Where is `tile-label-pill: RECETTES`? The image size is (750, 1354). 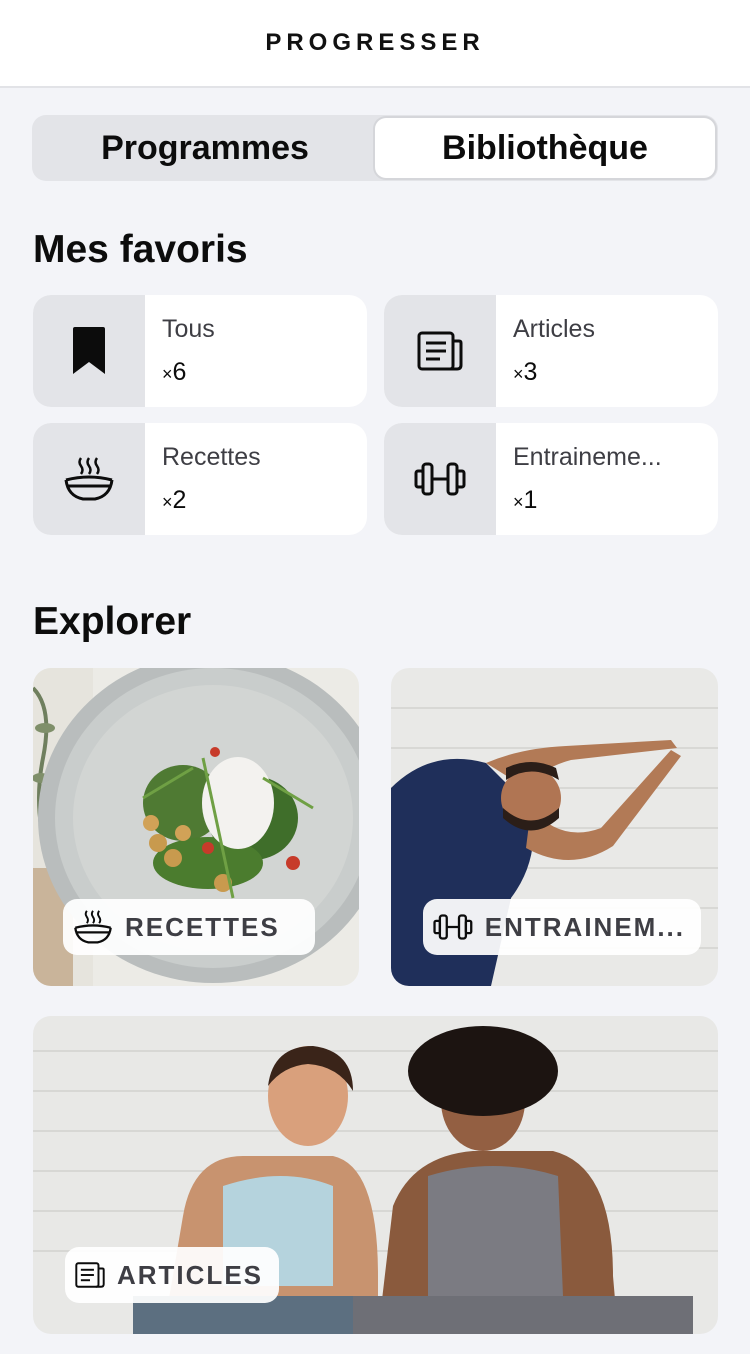 tile-label-pill: RECETTES is located at coordinates (189, 927).